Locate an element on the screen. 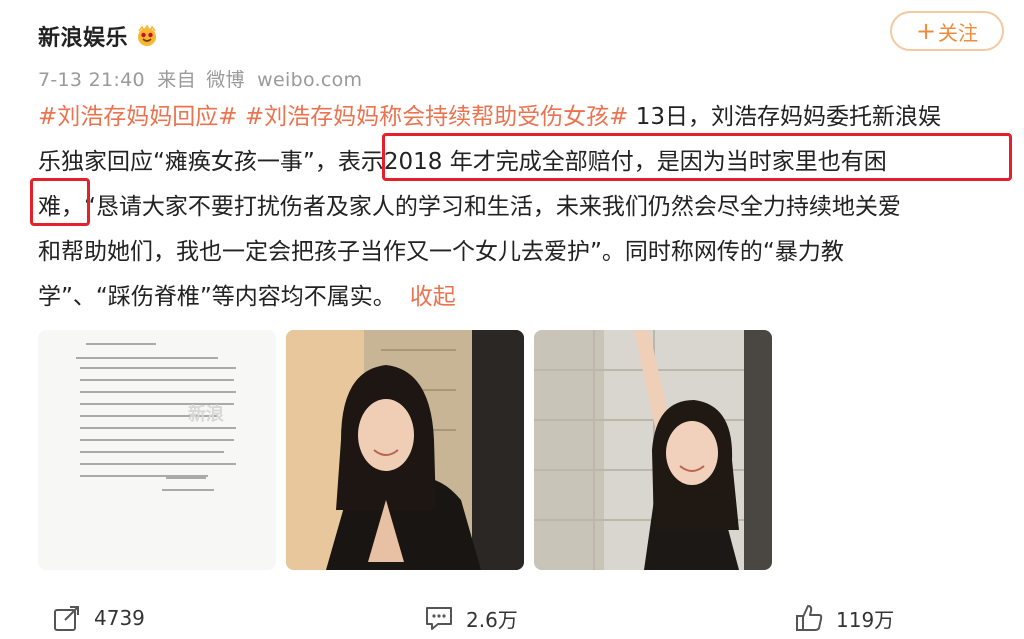 This screenshot has width=1024, height=639. source-app: 微博 is located at coordinates (225, 80).